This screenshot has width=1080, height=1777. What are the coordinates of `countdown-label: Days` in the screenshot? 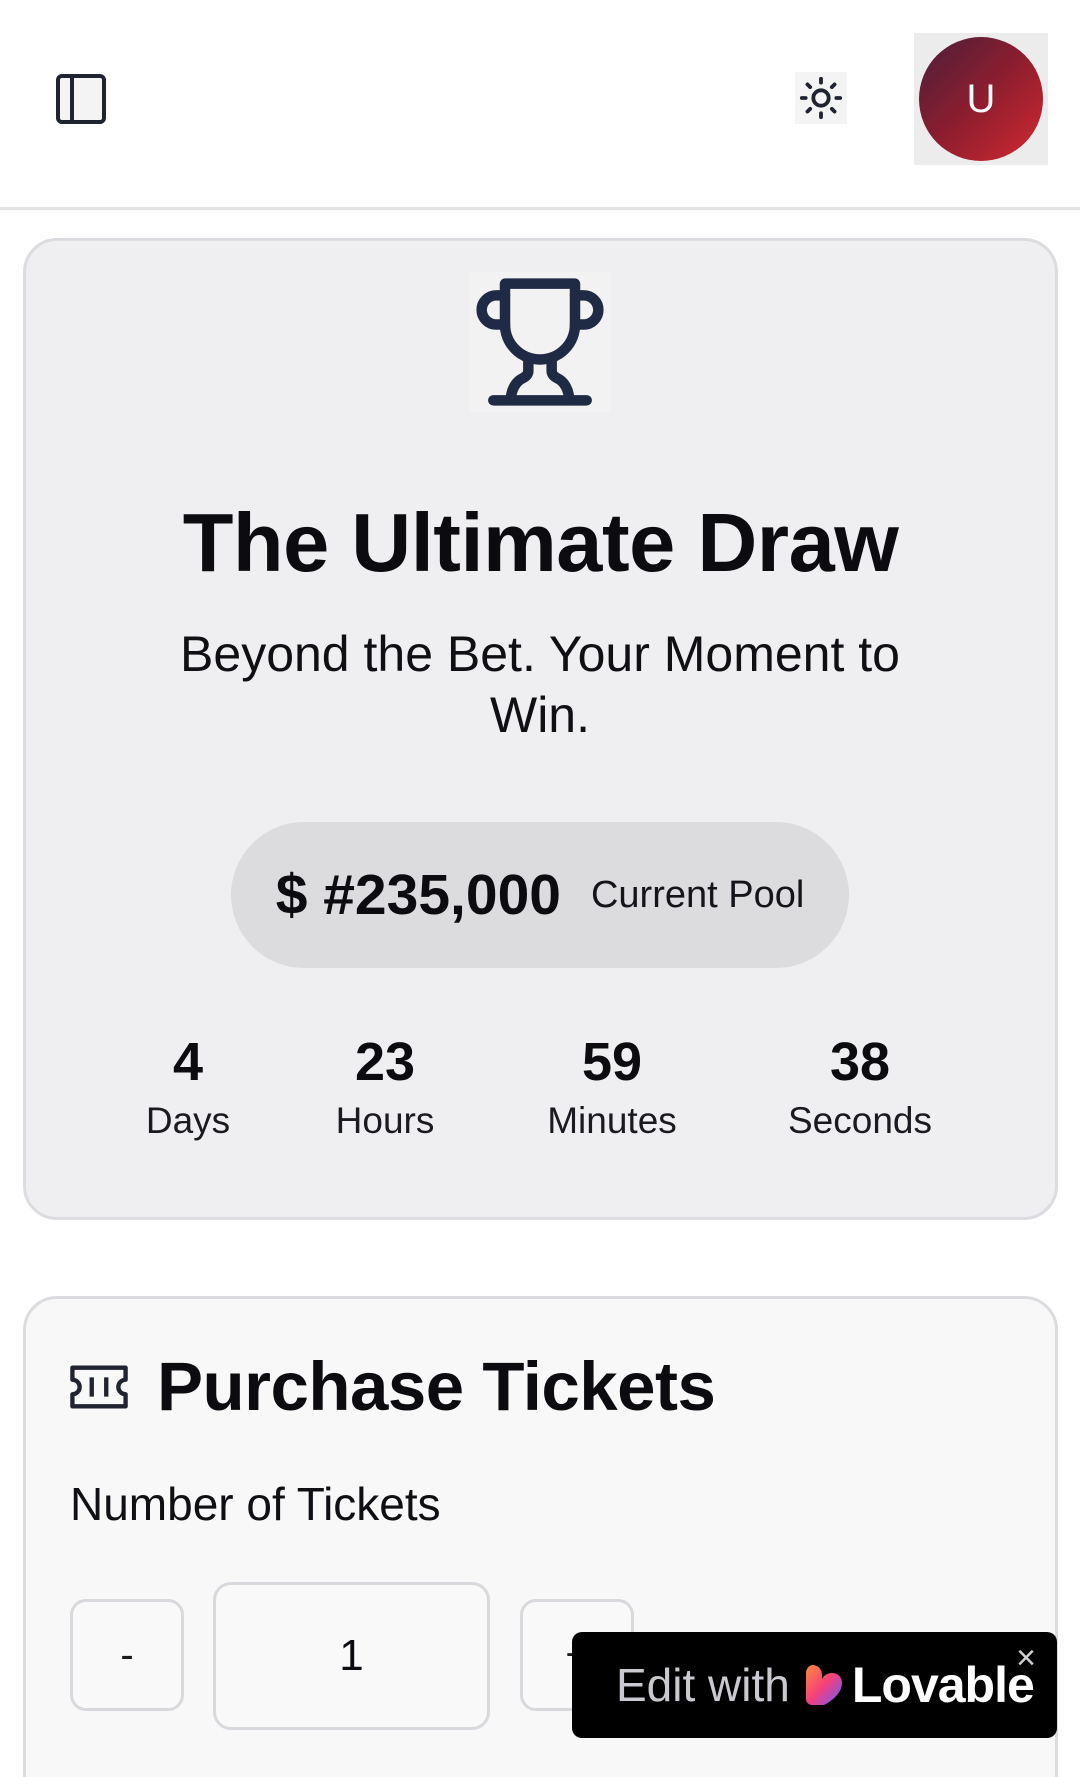 It's located at (188, 1120).